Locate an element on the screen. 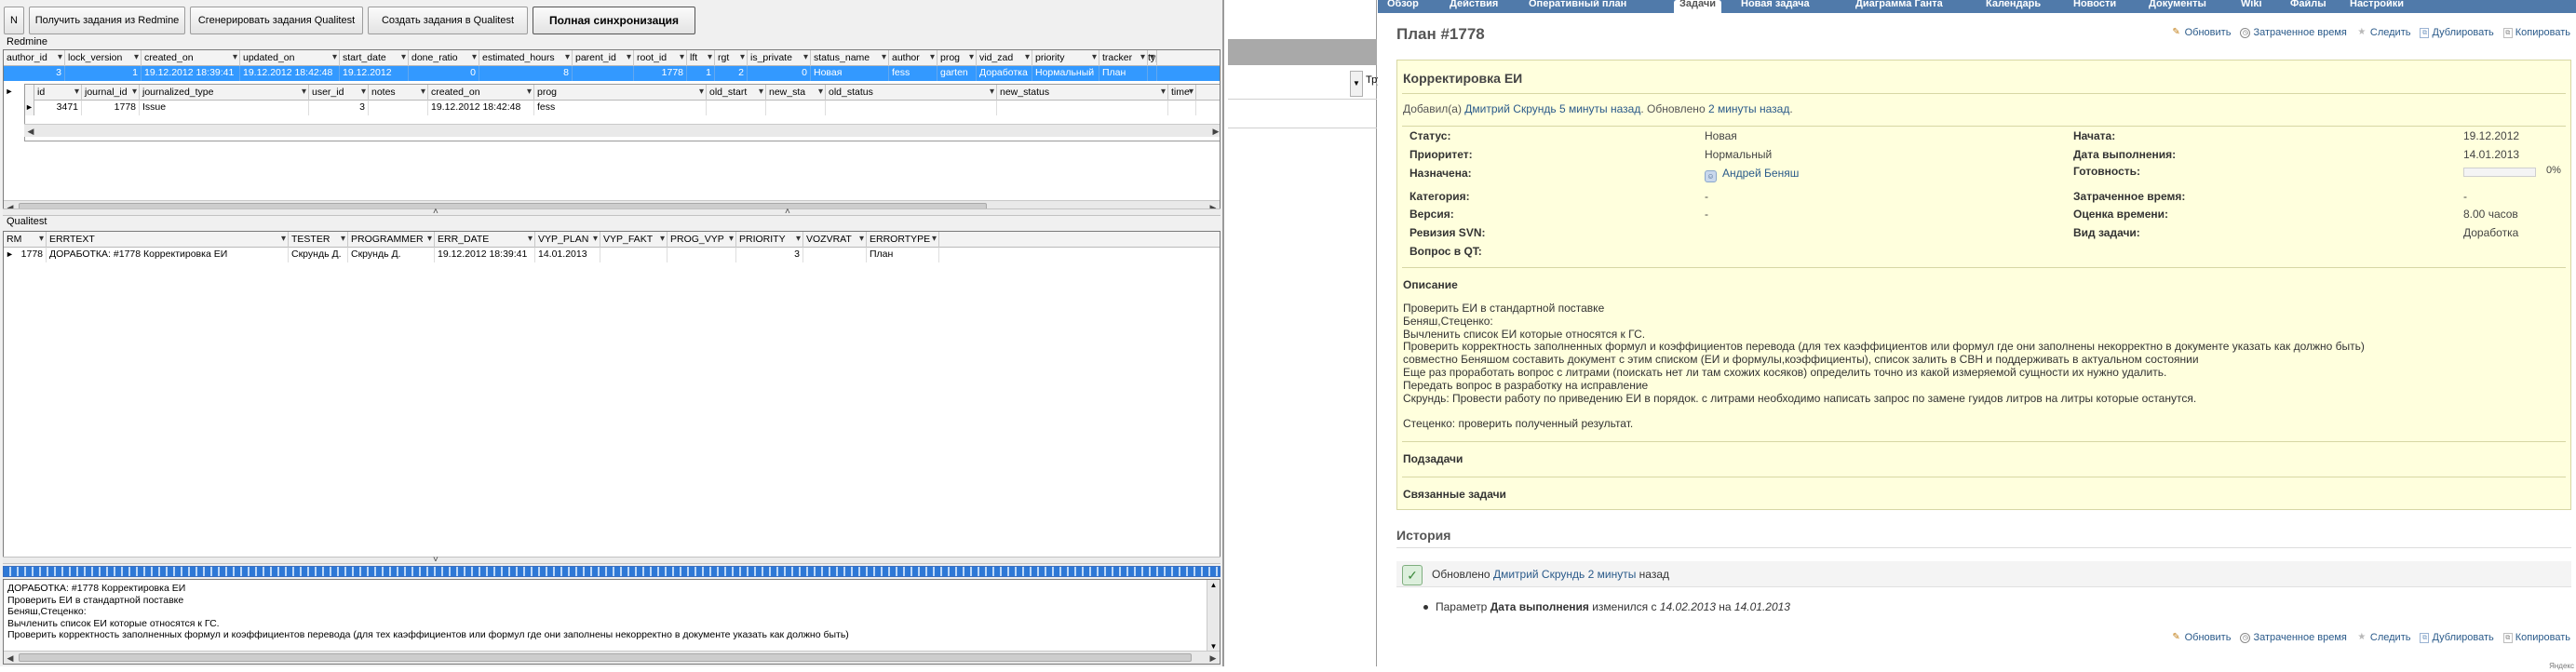  splitter-up-arrow-icon: ˄ is located at coordinates (435, 212).